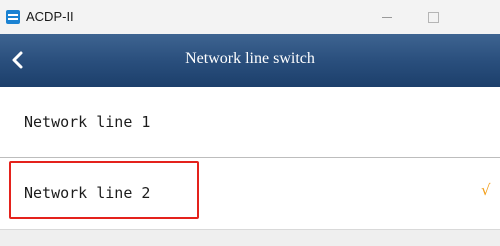 This screenshot has height=246, width=500. Describe the element at coordinates (87, 122) in the screenshot. I see `list-item-label: Network line 1` at that location.